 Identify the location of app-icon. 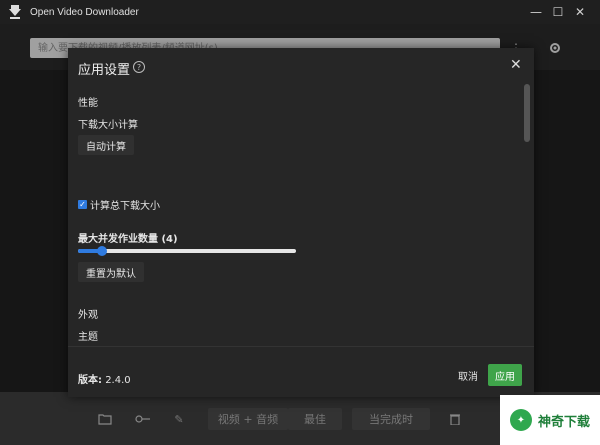
(15, 12).